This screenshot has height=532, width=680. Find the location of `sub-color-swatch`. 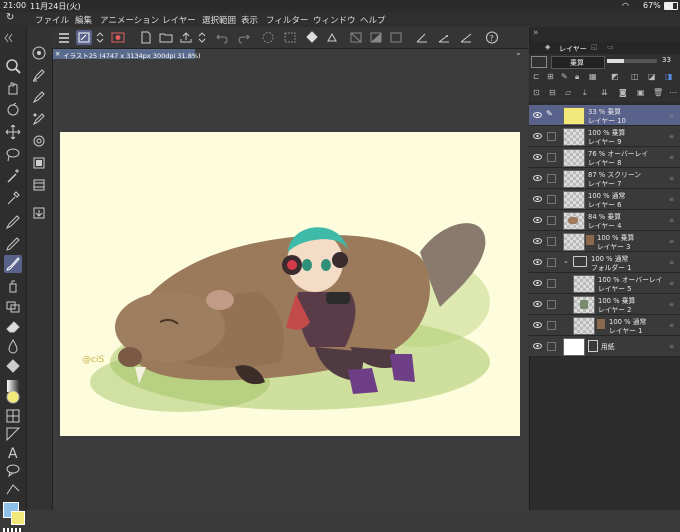

sub-color-swatch is located at coordinates (18, 518).